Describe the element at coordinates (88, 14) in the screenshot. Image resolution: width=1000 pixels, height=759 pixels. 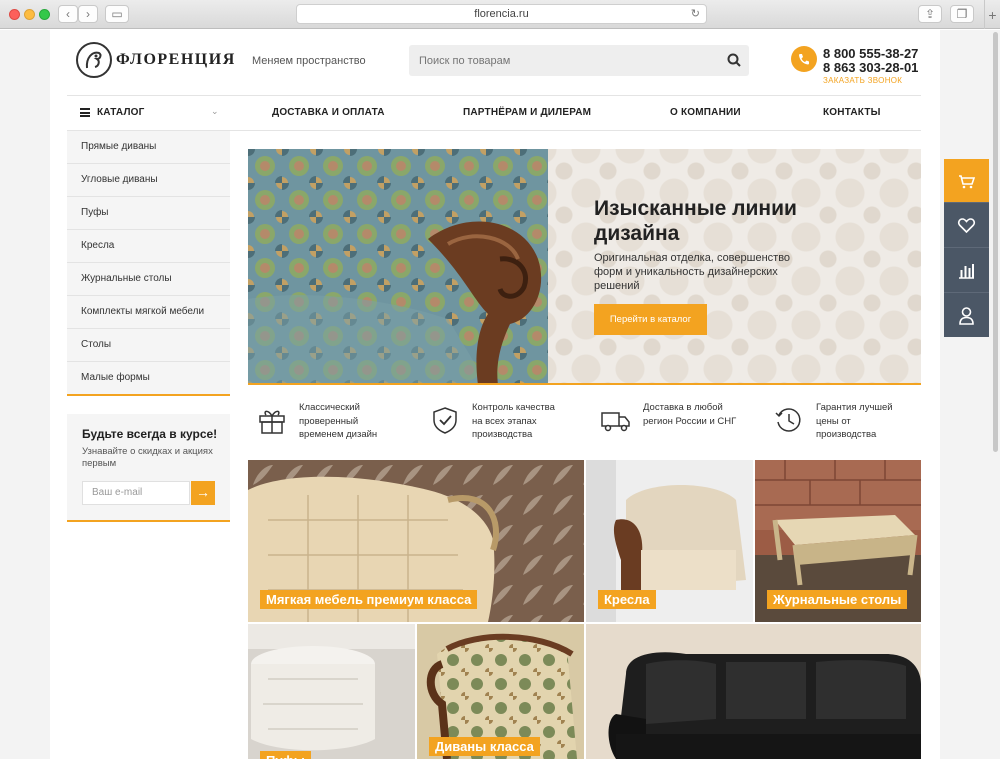
I see `forward-icon: ›` at that location.